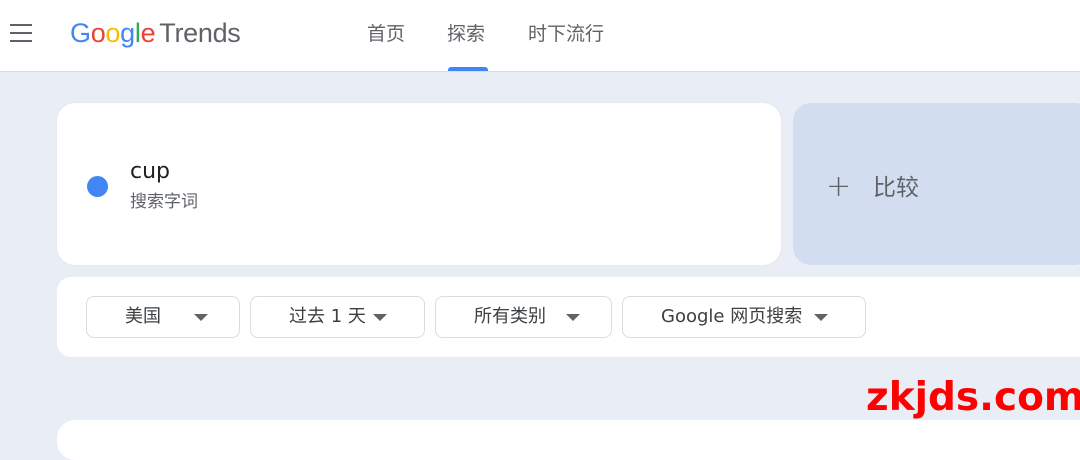 Image resolution: width=1080 pixels, height=460 pixels. Describe the element at coordinates (468, 69) in the screenshot. I see `active-tab-indicator` at that location.